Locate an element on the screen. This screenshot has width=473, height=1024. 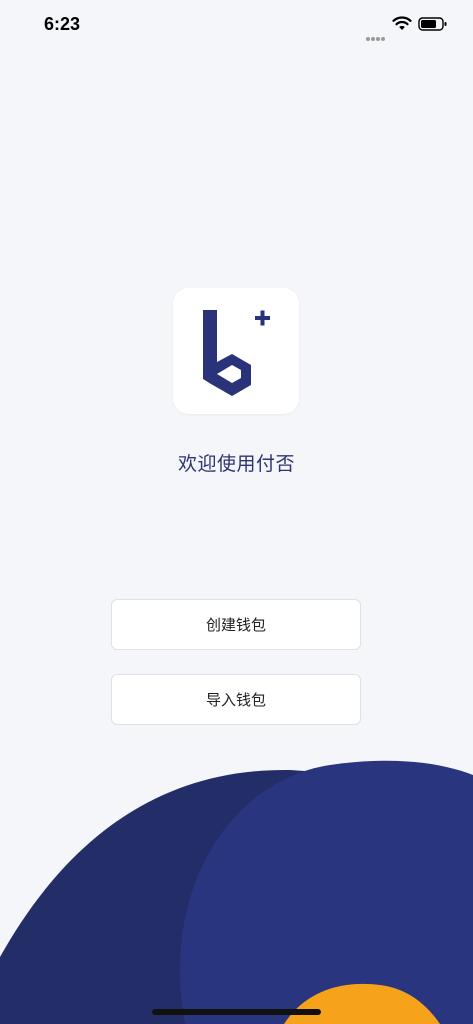
status-time: 6:23 is located at coordinates (62, 24).